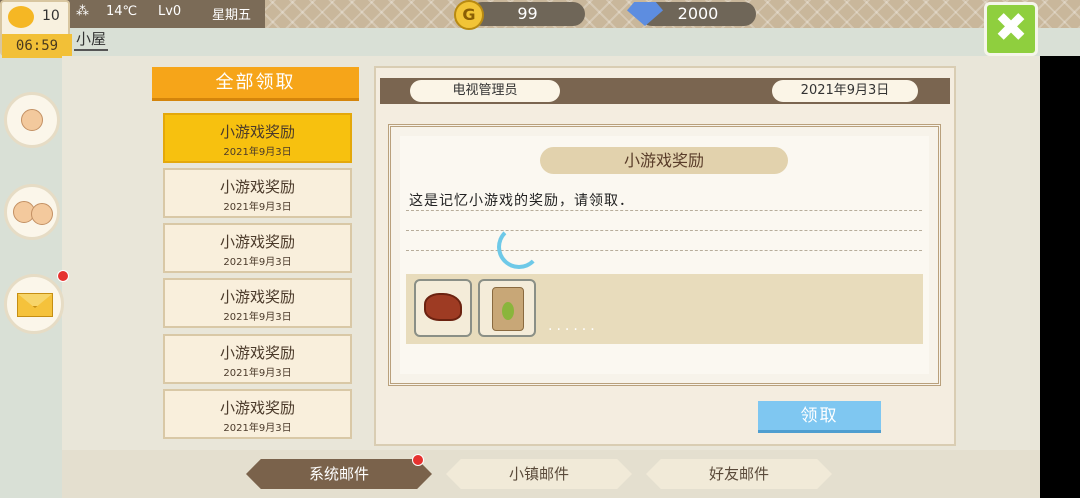  What do you see at coordinates (339, 474) in the screenshot?
I see `tab-system-mail: 系统邮件` at bounding box center [339, 474].